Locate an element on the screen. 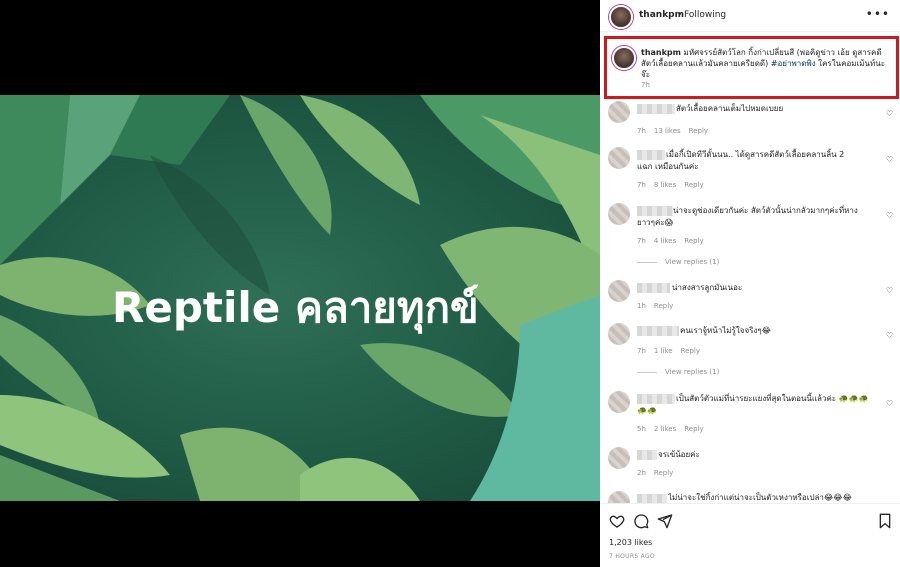  comment-meta: 7h 13 likes Reply is located at coordinates (676, 131).